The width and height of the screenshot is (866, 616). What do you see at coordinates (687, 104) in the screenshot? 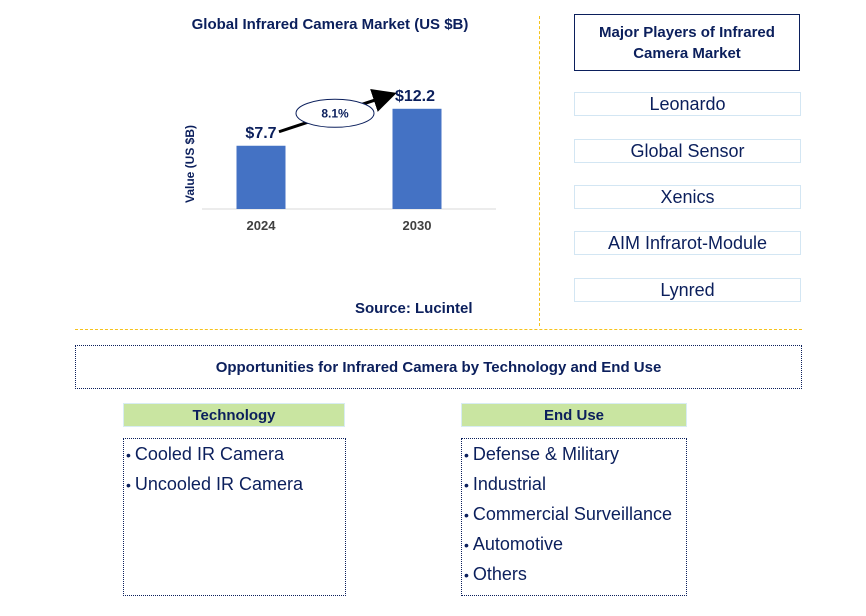
I see `player-item: Leonardo` at bounding box center [687, 104].